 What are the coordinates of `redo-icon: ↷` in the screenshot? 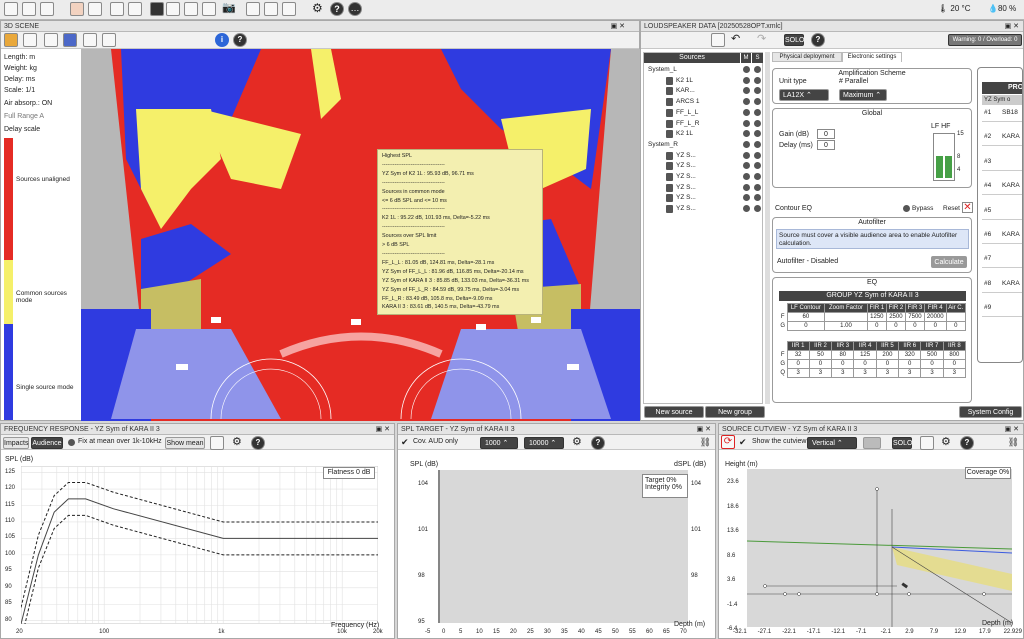 It's located at (764, 40).